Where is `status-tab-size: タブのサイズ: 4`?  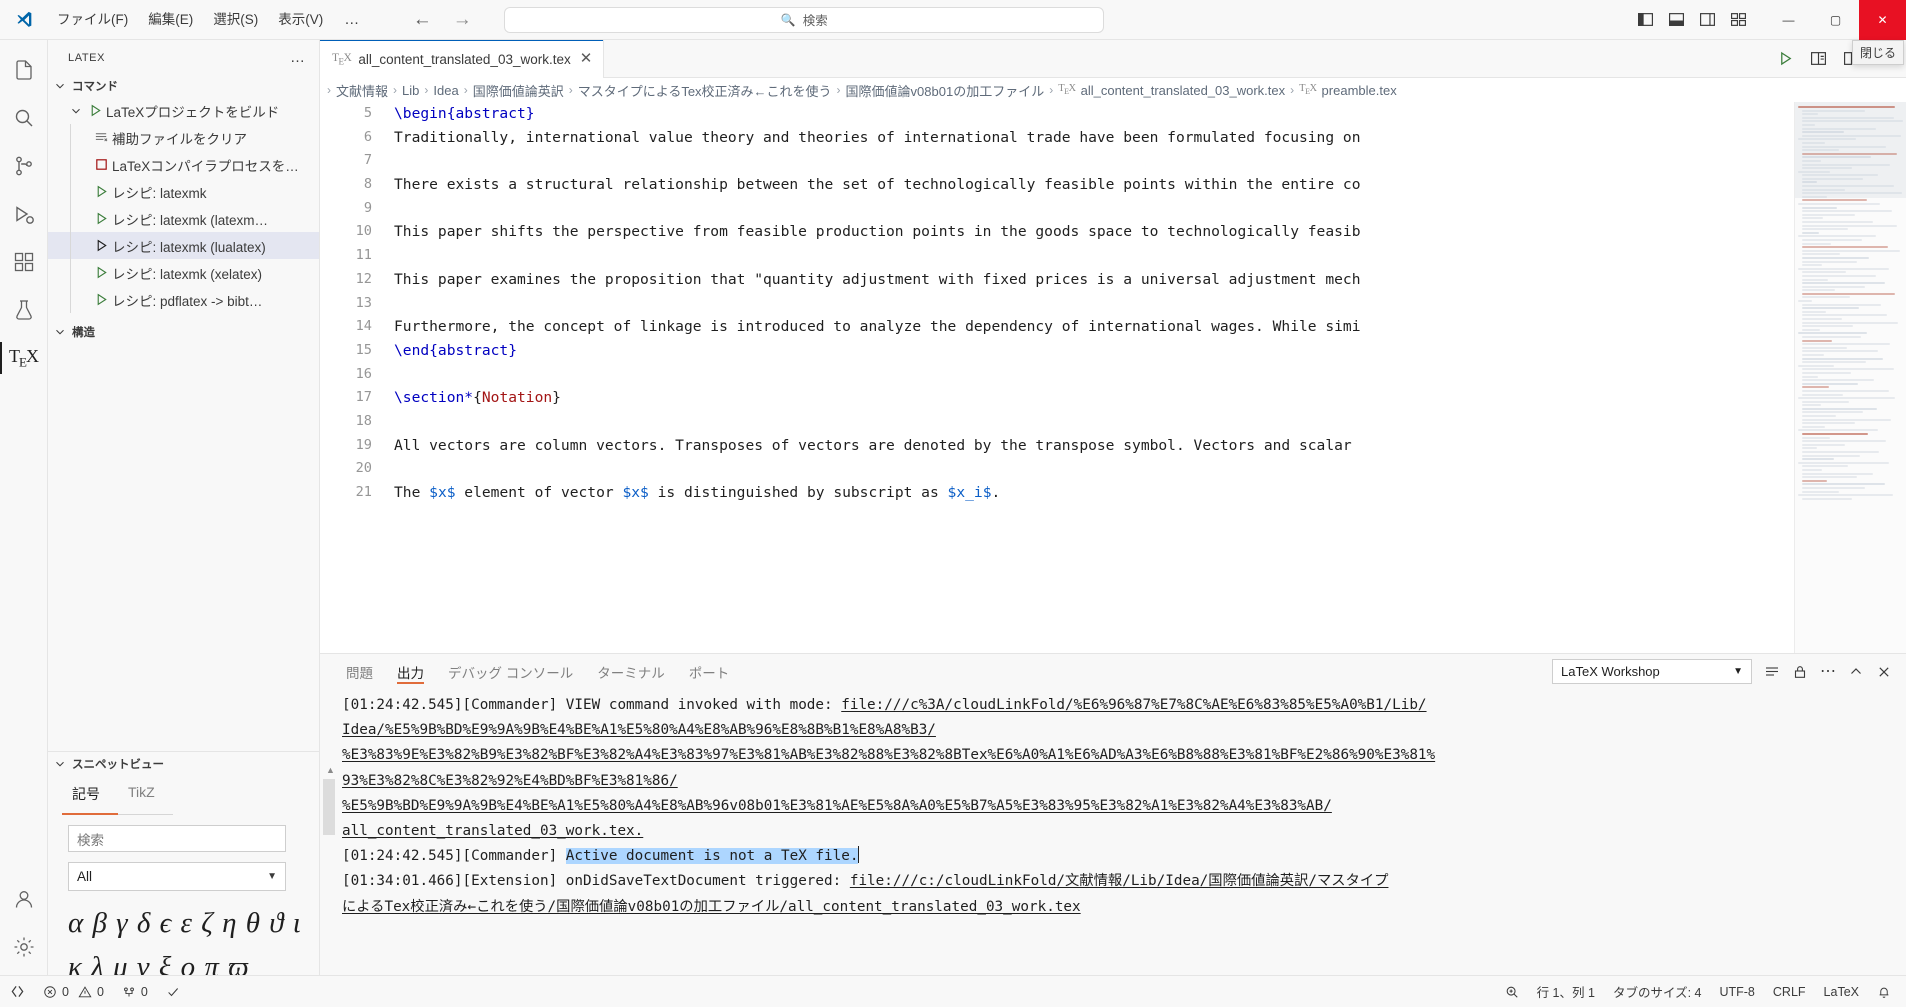 status-tab-size: タブのサイズ: 4 is located at coordinates (1657, 991).